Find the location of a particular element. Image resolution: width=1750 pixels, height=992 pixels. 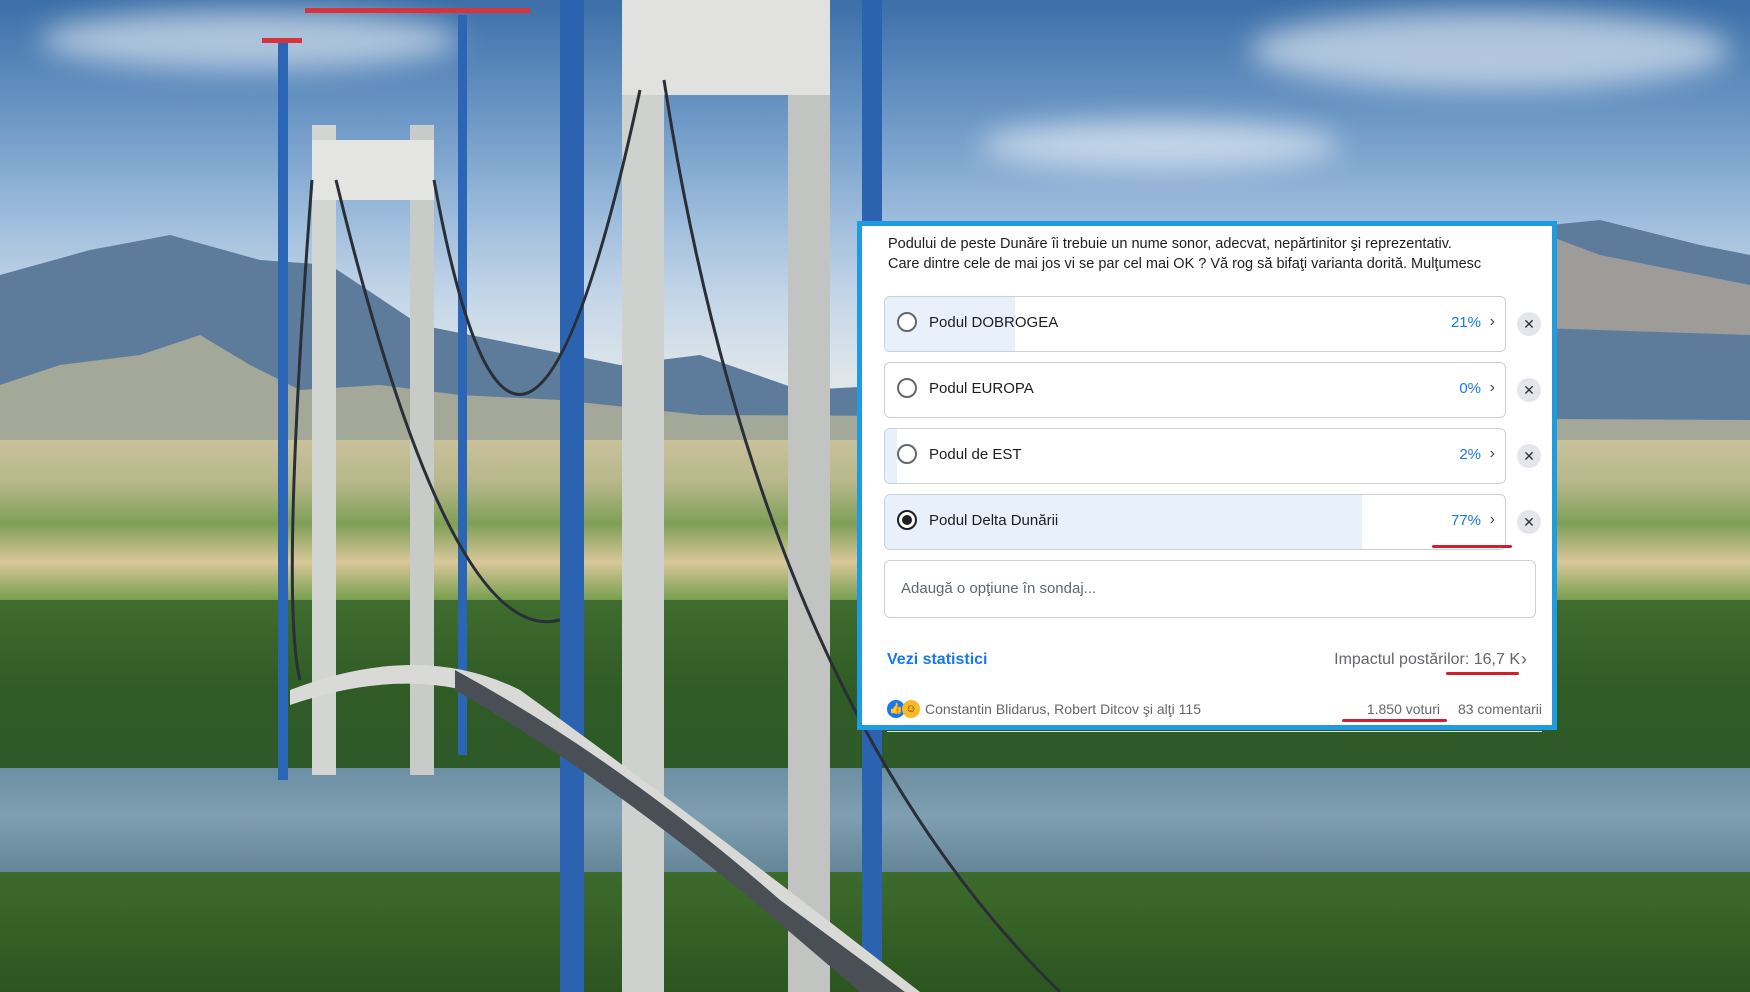

votes-count: 1.850 voturi is located at coordinates (1403, 709).